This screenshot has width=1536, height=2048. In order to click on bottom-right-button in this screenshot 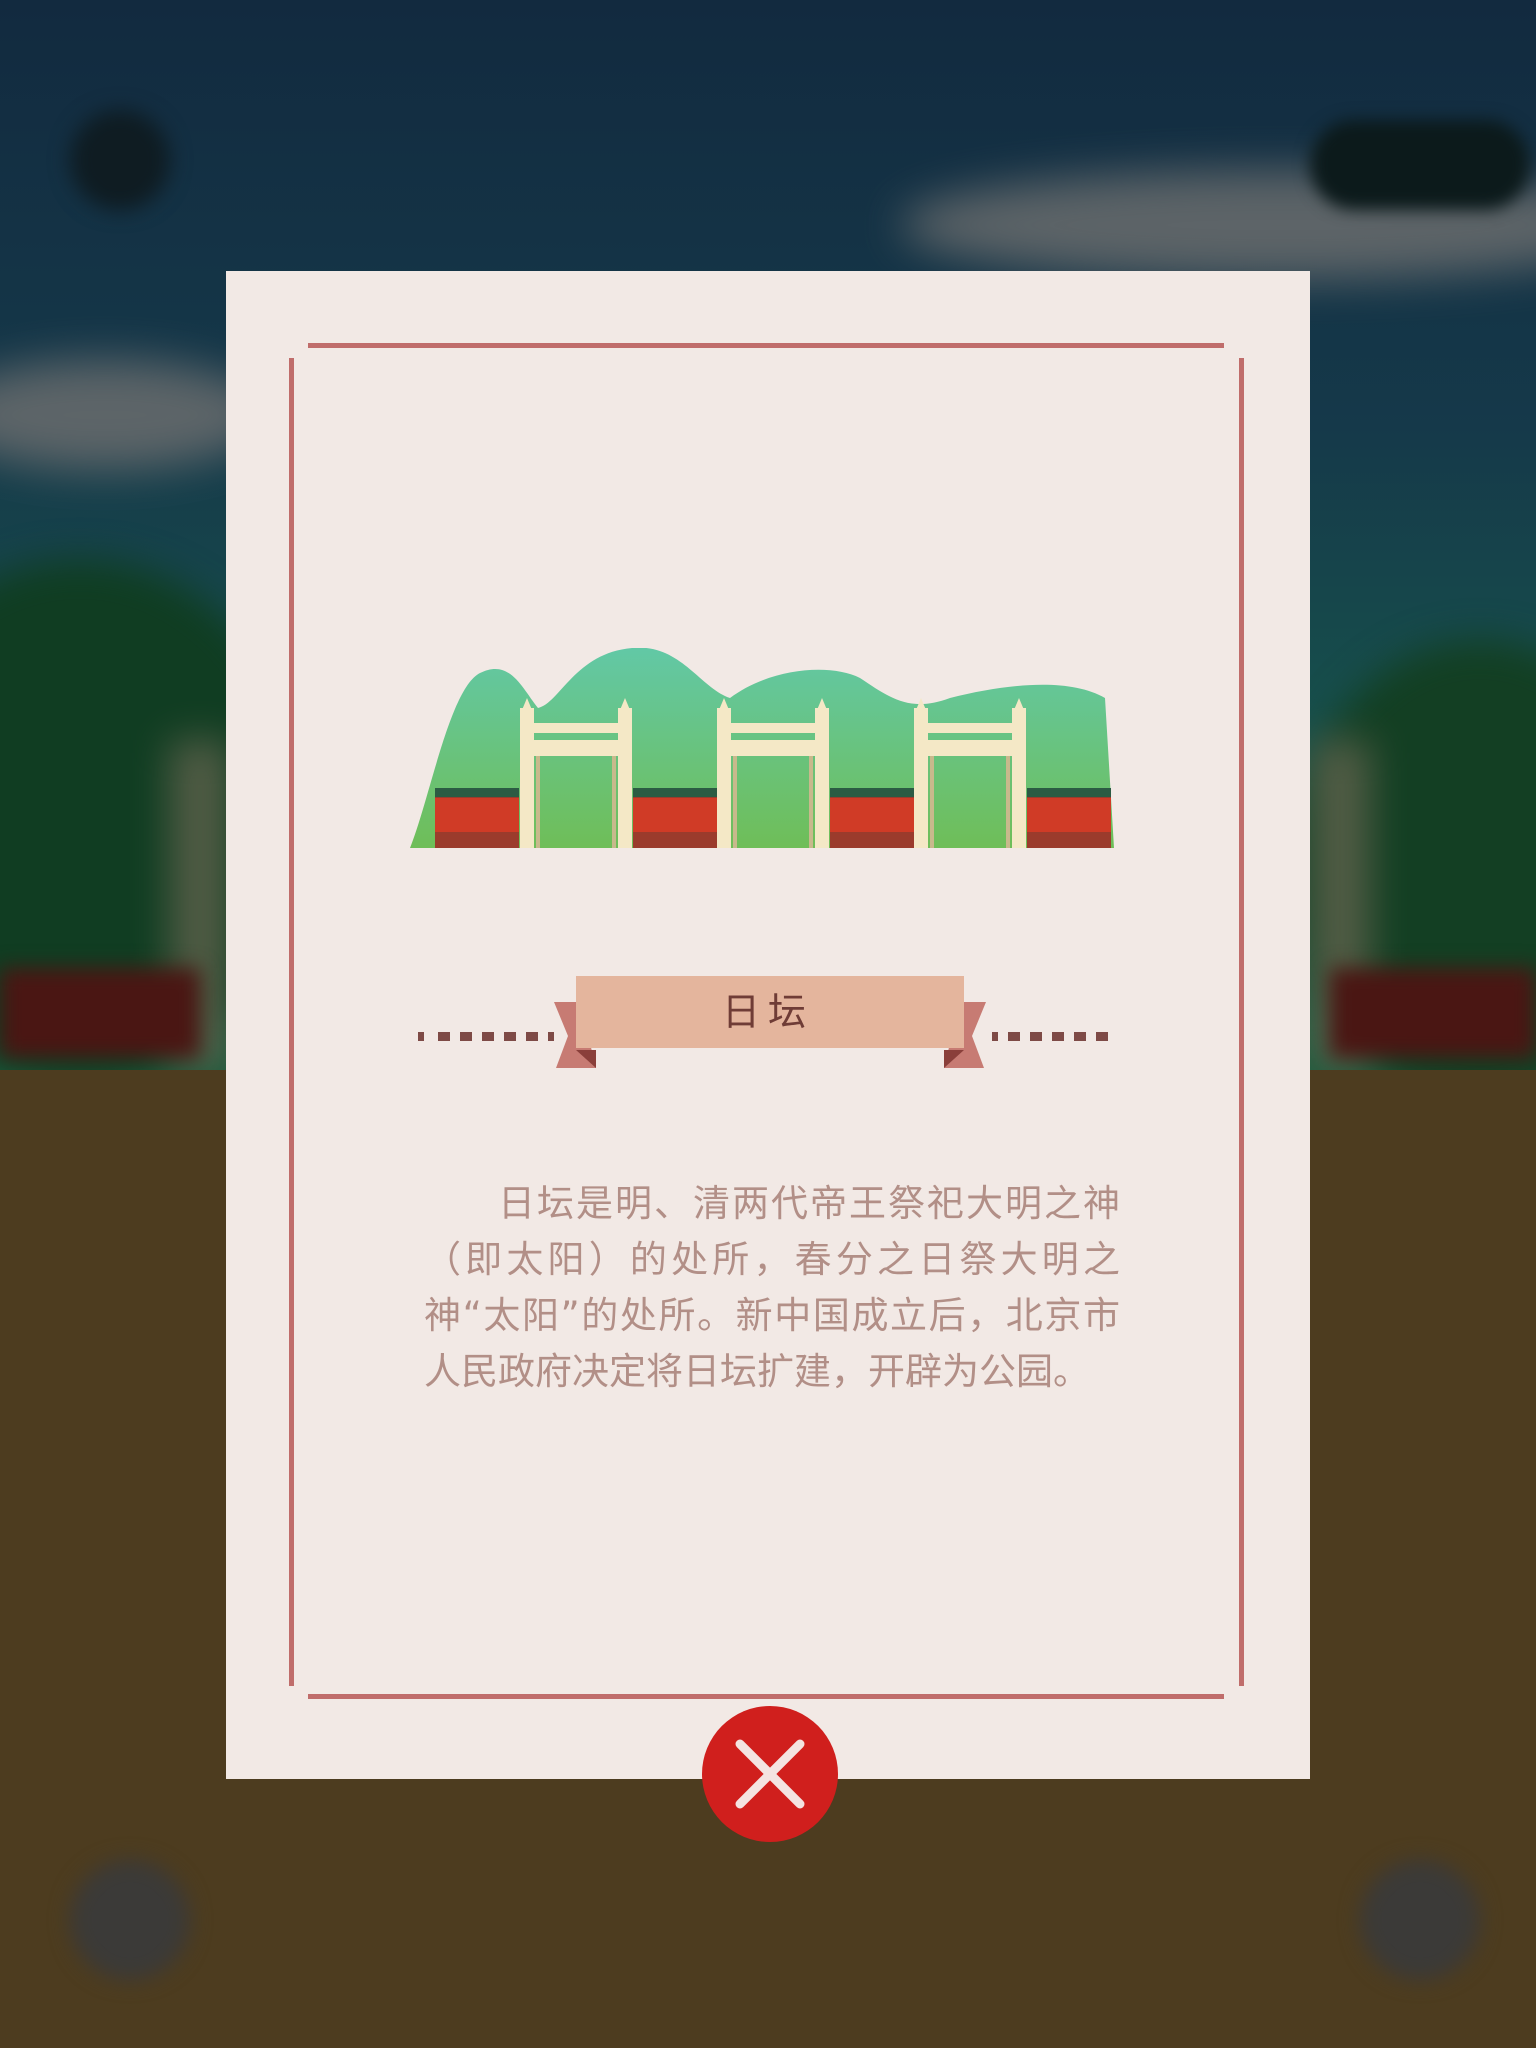, I will do `click(1420, 1920)`.